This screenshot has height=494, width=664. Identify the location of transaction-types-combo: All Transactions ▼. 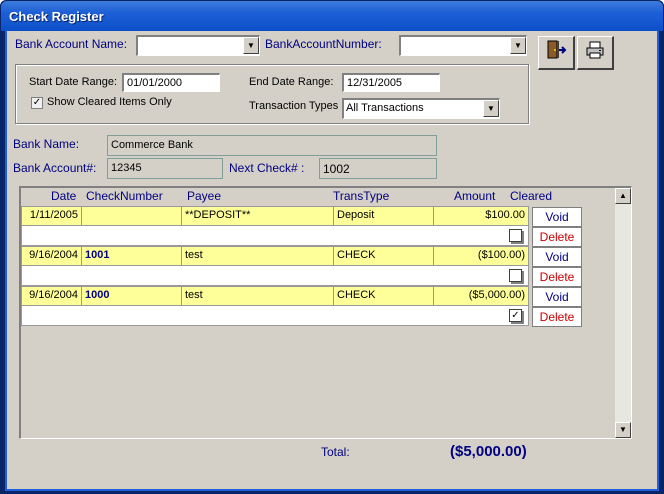
(421, 108).